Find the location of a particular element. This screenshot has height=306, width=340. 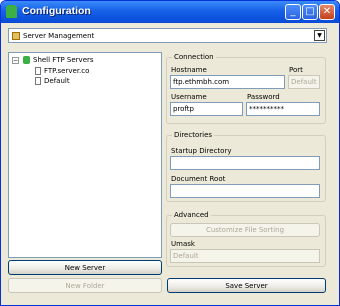

startup-directory-label: Startup Directory is located at coordinates (201, 151).